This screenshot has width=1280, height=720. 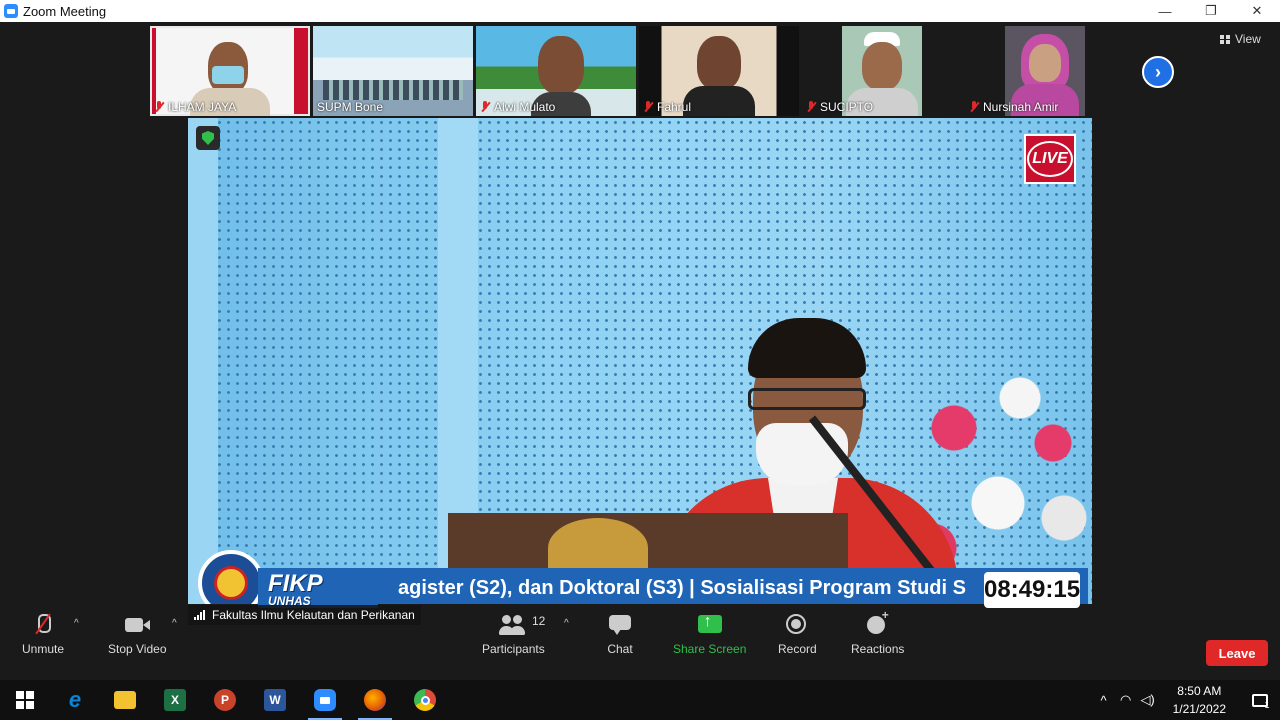 I want to click on chevron-up-icon: ^, so click(x=1104, y=700).